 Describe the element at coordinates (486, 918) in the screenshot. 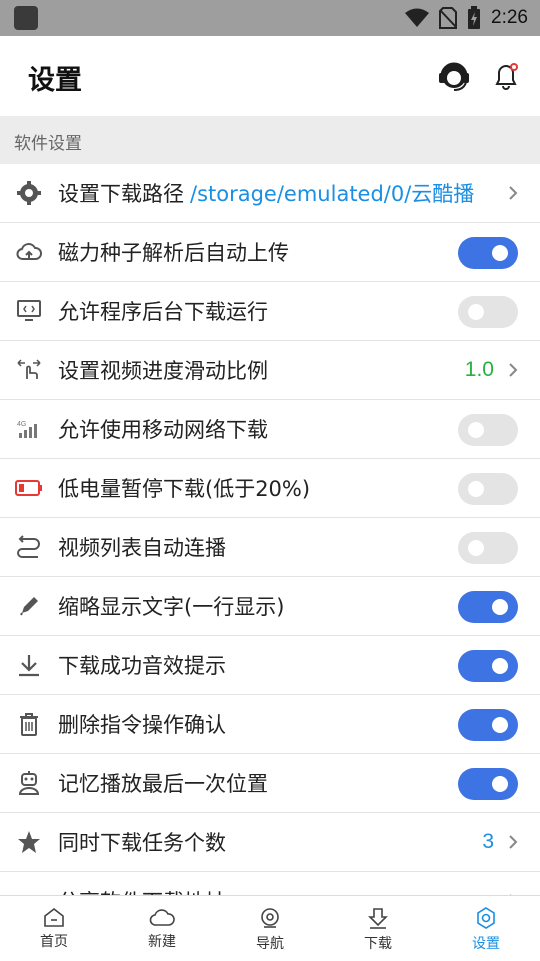

I see `settings-tab-icon` at that location.